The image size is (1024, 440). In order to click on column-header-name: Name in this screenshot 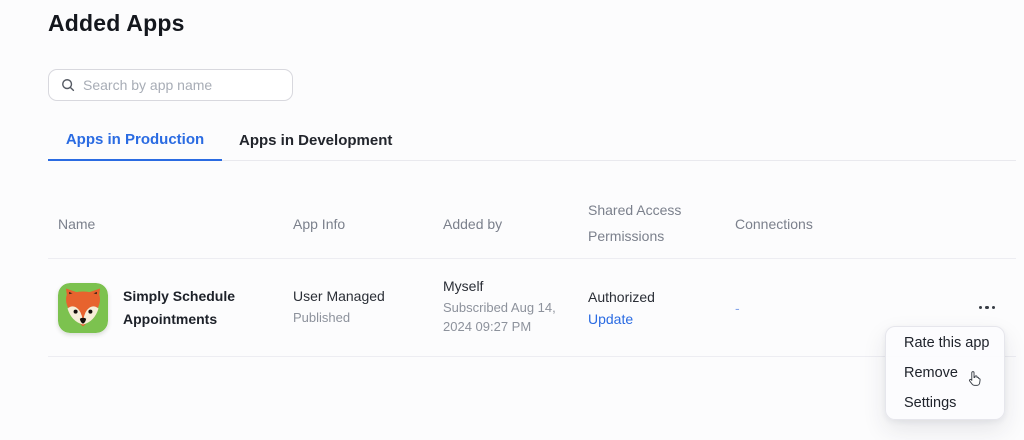, I will do `click(77, 224)`.